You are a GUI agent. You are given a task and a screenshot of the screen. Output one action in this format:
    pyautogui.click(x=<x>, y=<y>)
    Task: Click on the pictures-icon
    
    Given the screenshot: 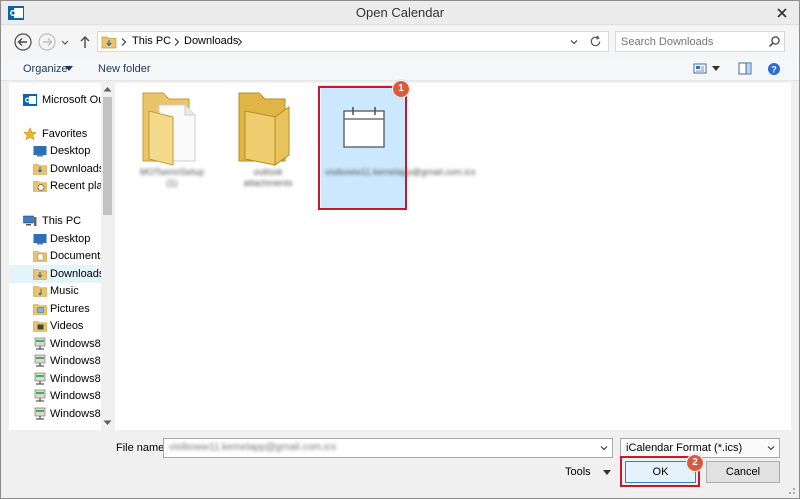 What is the action you would take?
    pyautogui.click(x=40, y=309)
    